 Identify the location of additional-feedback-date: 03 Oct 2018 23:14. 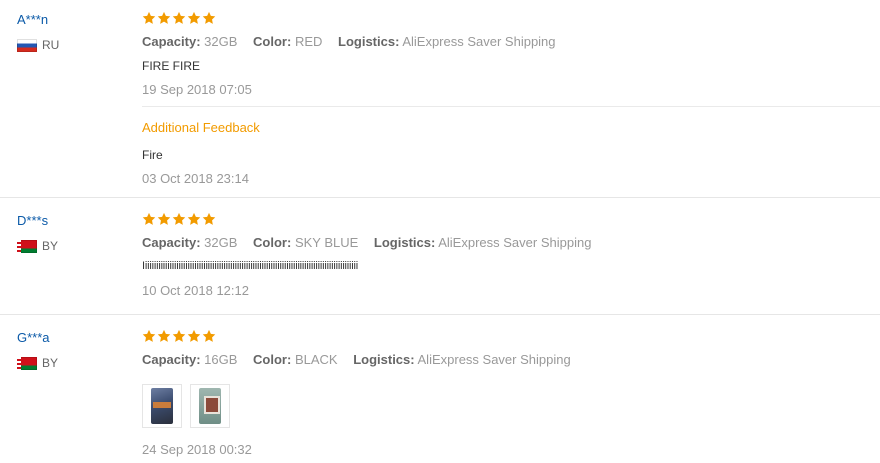
(195, 178).